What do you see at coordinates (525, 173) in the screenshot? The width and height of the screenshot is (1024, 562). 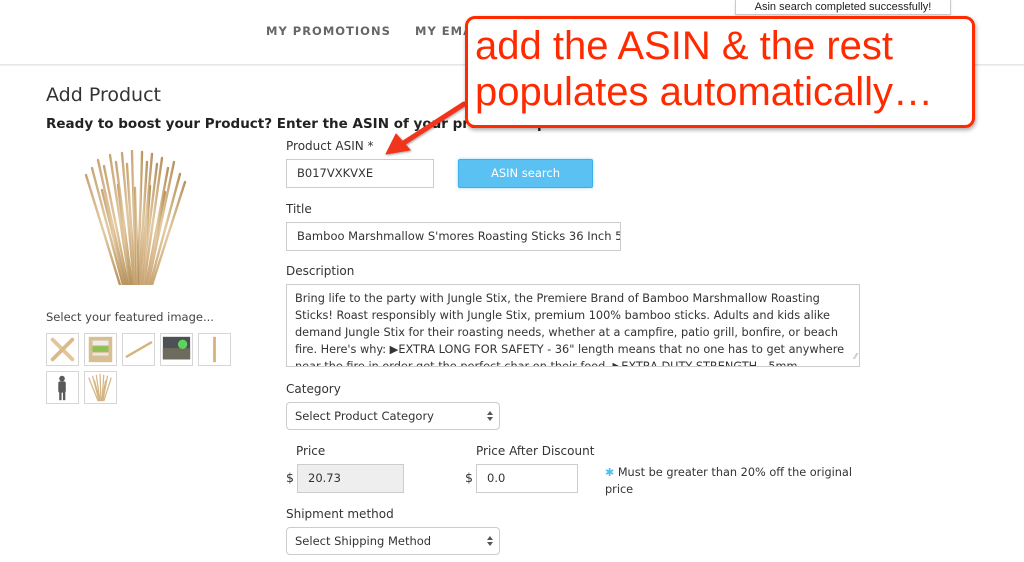 I see `asin-search-button: ASIN search` at bounding box center [525, 173].